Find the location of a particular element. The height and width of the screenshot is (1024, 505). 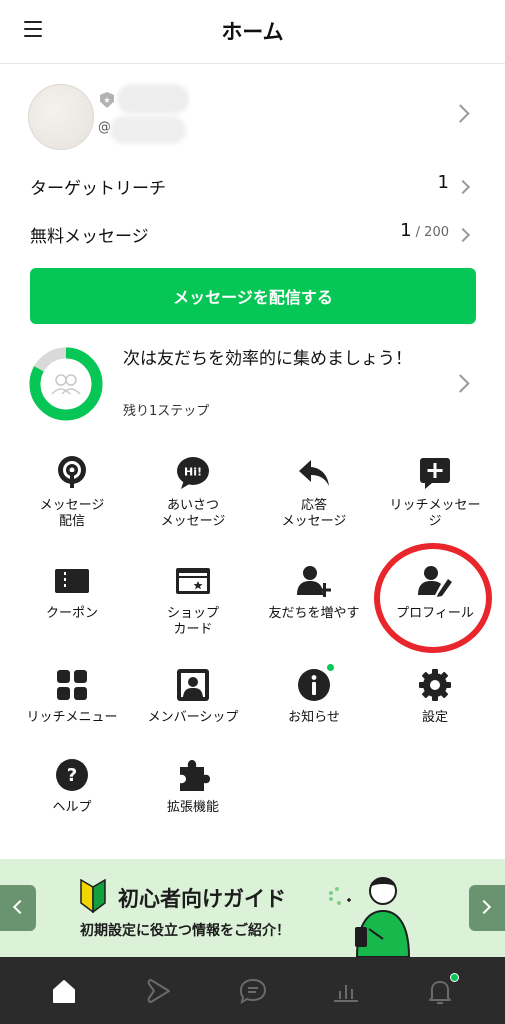

account-name-redacted is located at coordinates (153, 99).